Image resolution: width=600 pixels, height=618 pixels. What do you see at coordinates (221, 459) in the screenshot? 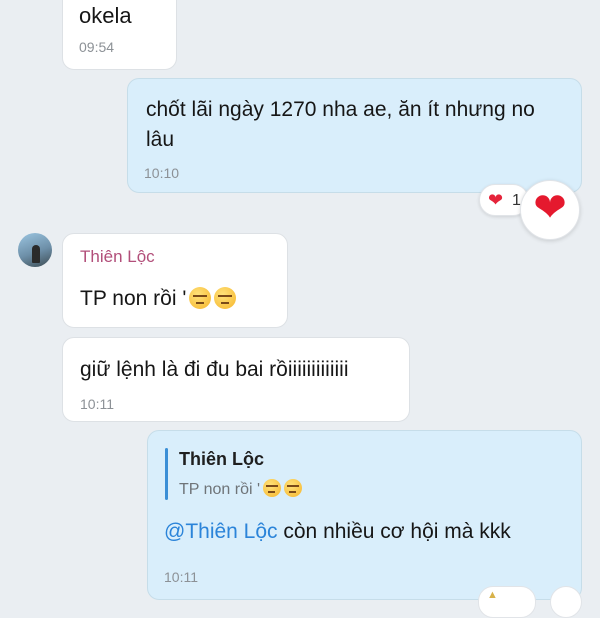
I see `quoted-sender-name: Thiên Lộc` at bounding box center [221, 459].